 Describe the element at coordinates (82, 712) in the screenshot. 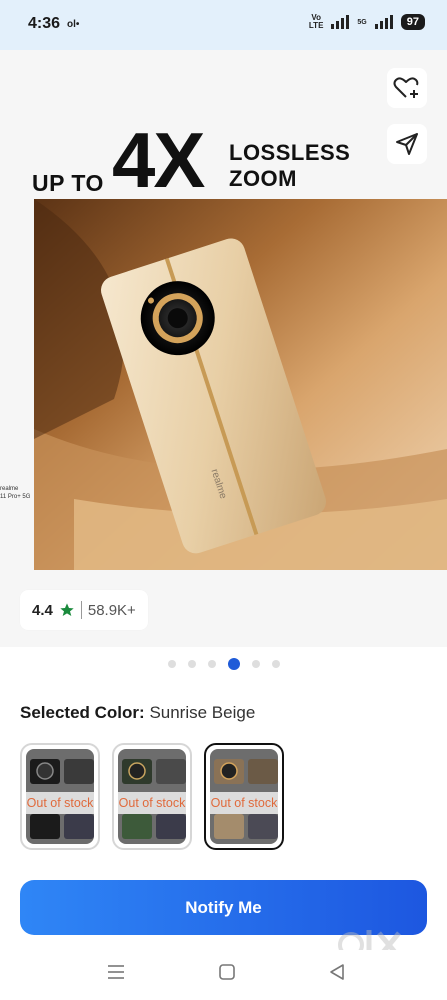

I see `selected-color-label: Selected Color:` at that location.